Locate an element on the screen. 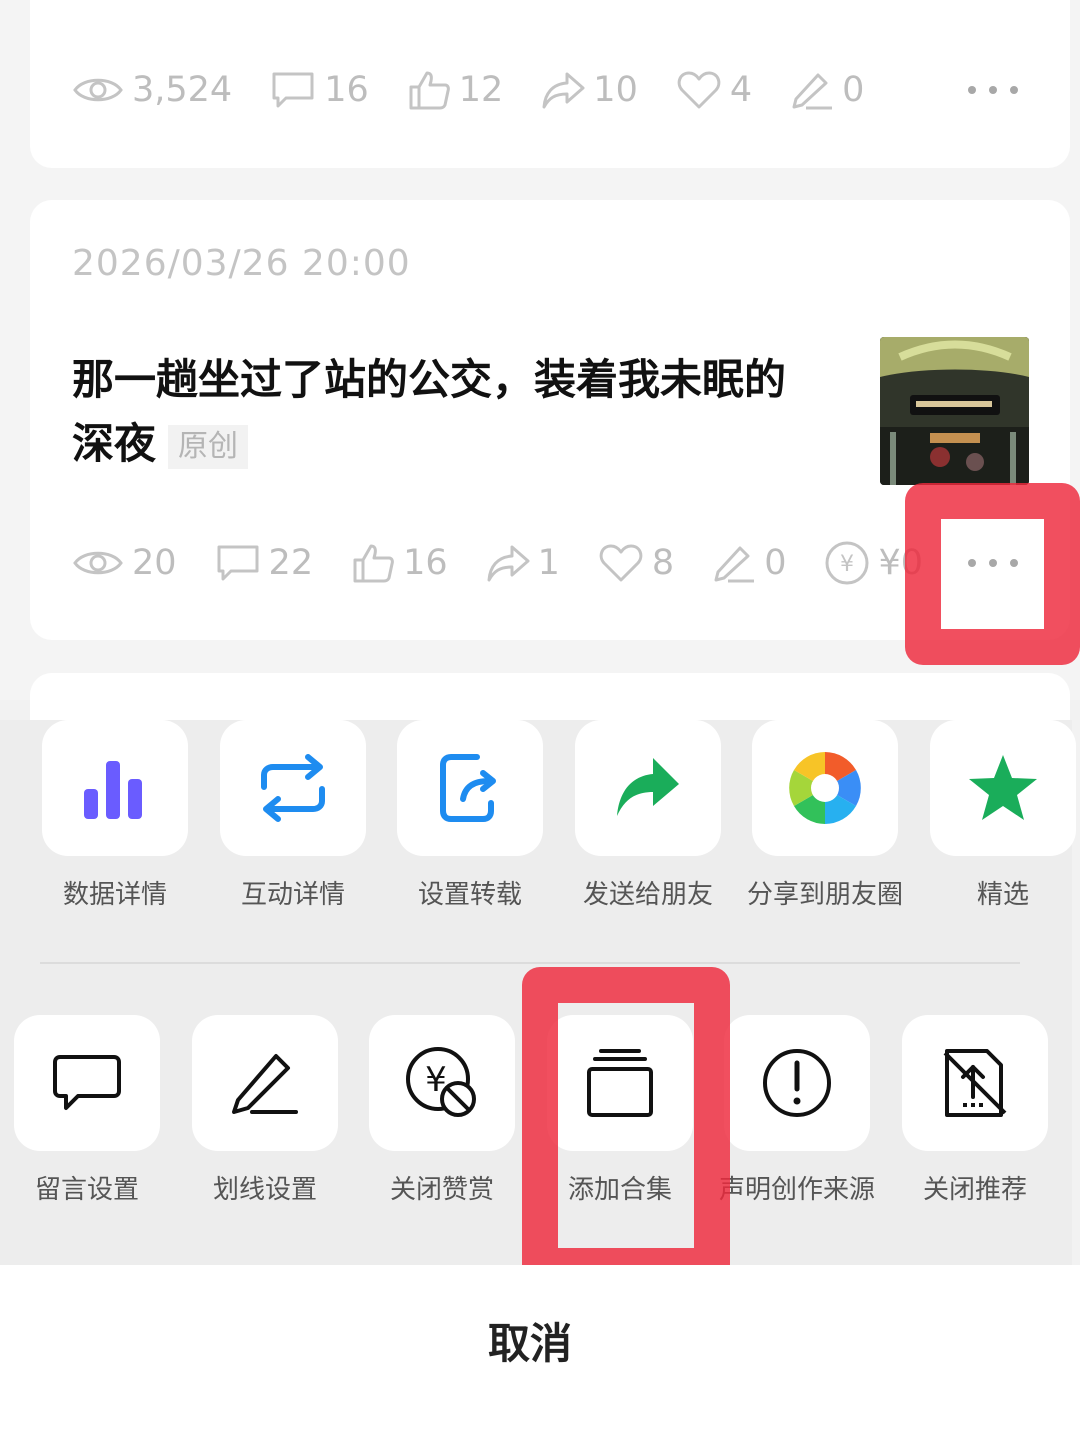  action-label: 数据详情 is located at coordinates (114, 895).